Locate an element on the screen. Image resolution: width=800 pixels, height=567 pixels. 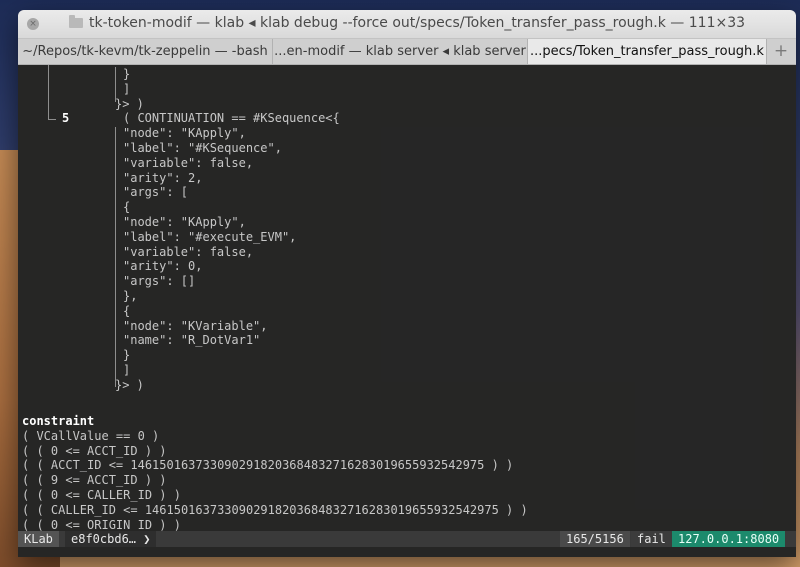
tab-label: ...pecs/Token_transfer_pass_rough.k is located at coordinates (647, 51).